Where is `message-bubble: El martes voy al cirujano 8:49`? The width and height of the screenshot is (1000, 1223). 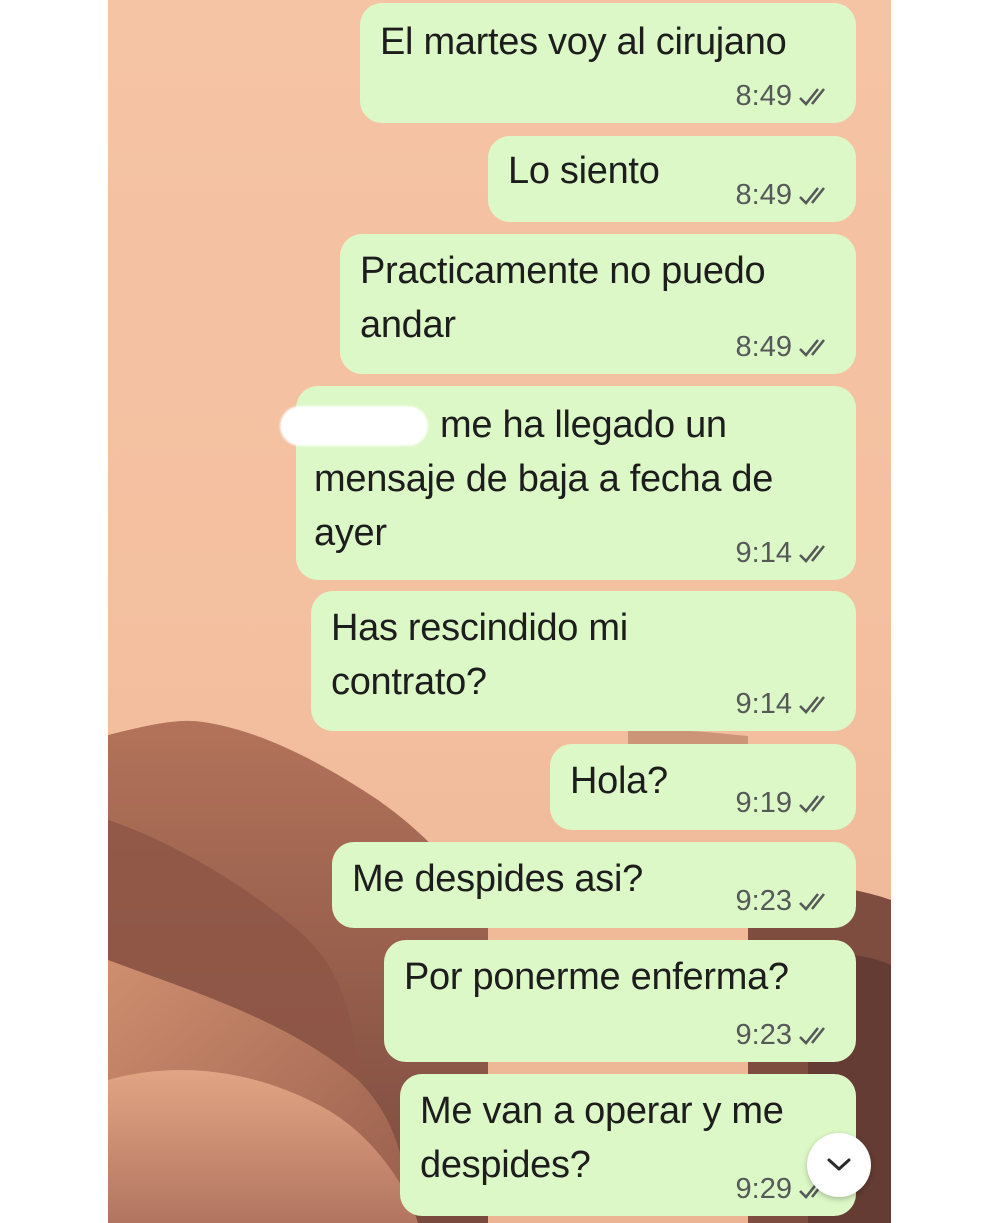 message-bubble: El martes voy al cirujano 8:49 is located at coordinates (608, 63).